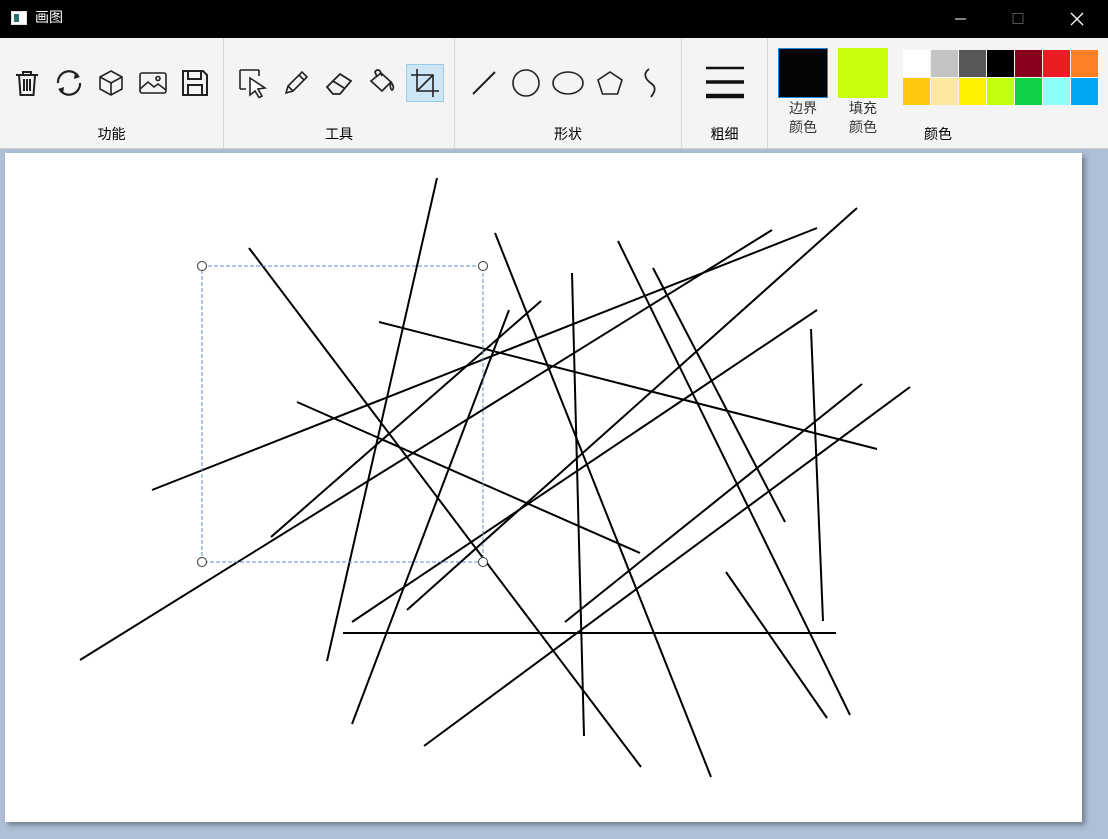  I want to click on thickness-group-label: 粗细, so click(724, 135).